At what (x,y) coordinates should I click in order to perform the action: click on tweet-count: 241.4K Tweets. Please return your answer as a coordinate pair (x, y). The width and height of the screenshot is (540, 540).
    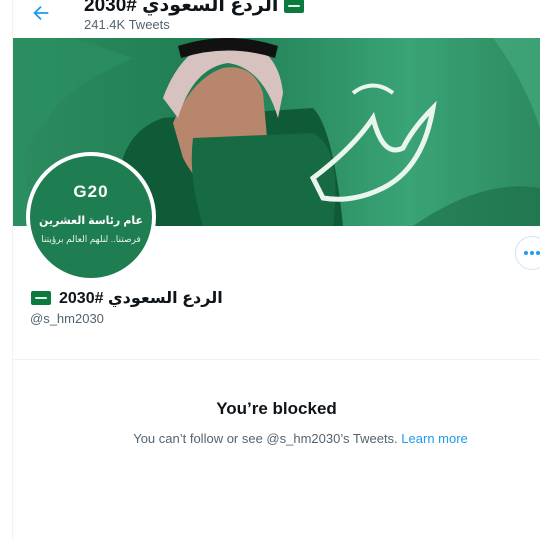
    Looking at the image, I should click on (127, 24).